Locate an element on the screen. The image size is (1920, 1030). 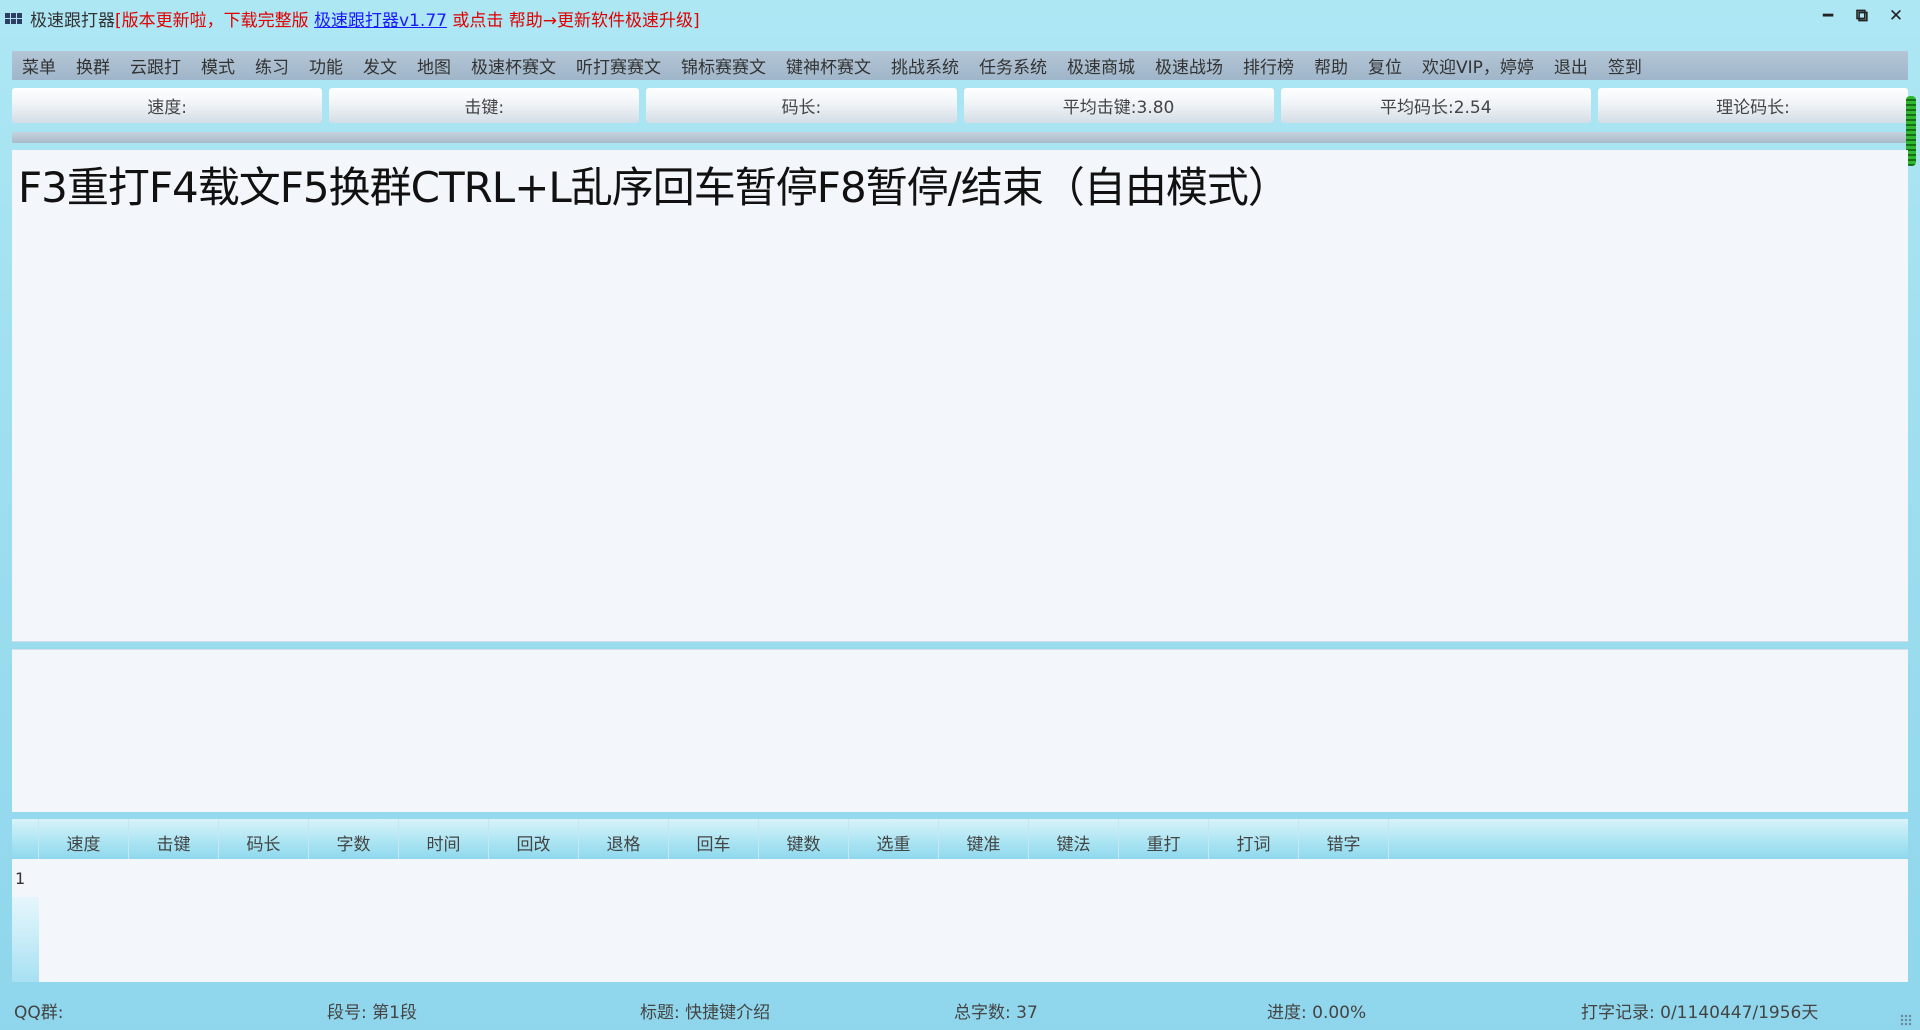
column-retype: 重打 is located at coordinates (1164, 839).